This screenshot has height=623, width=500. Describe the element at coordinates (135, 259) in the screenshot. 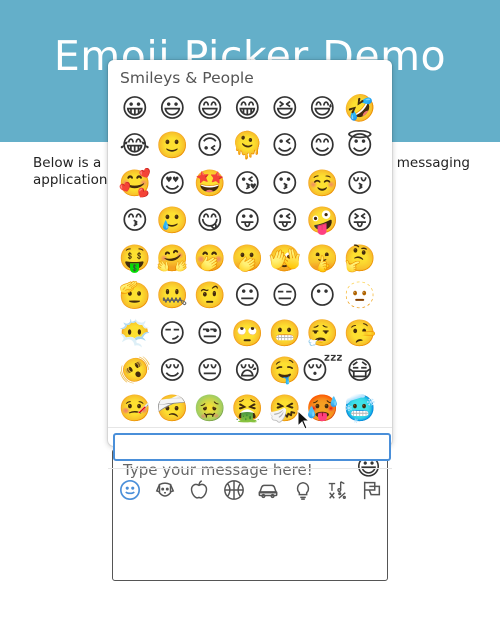

I see `emoji-option: 🤑` at that location.